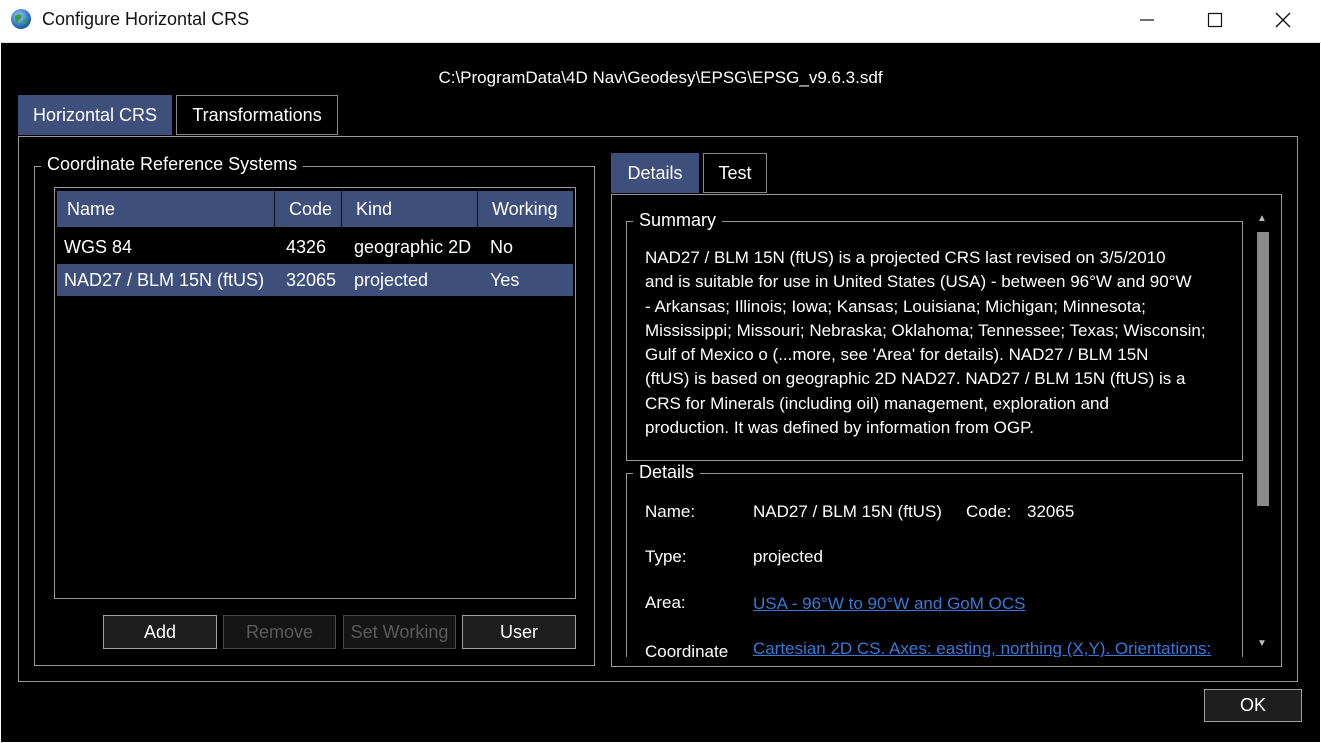 The height and width of the screenshot is (743, 1321). Describe the element at coordinates (889, 604) in the screenshot. I see `area-link: USA - 96°W to 90°W and GoM OCS` at that location.